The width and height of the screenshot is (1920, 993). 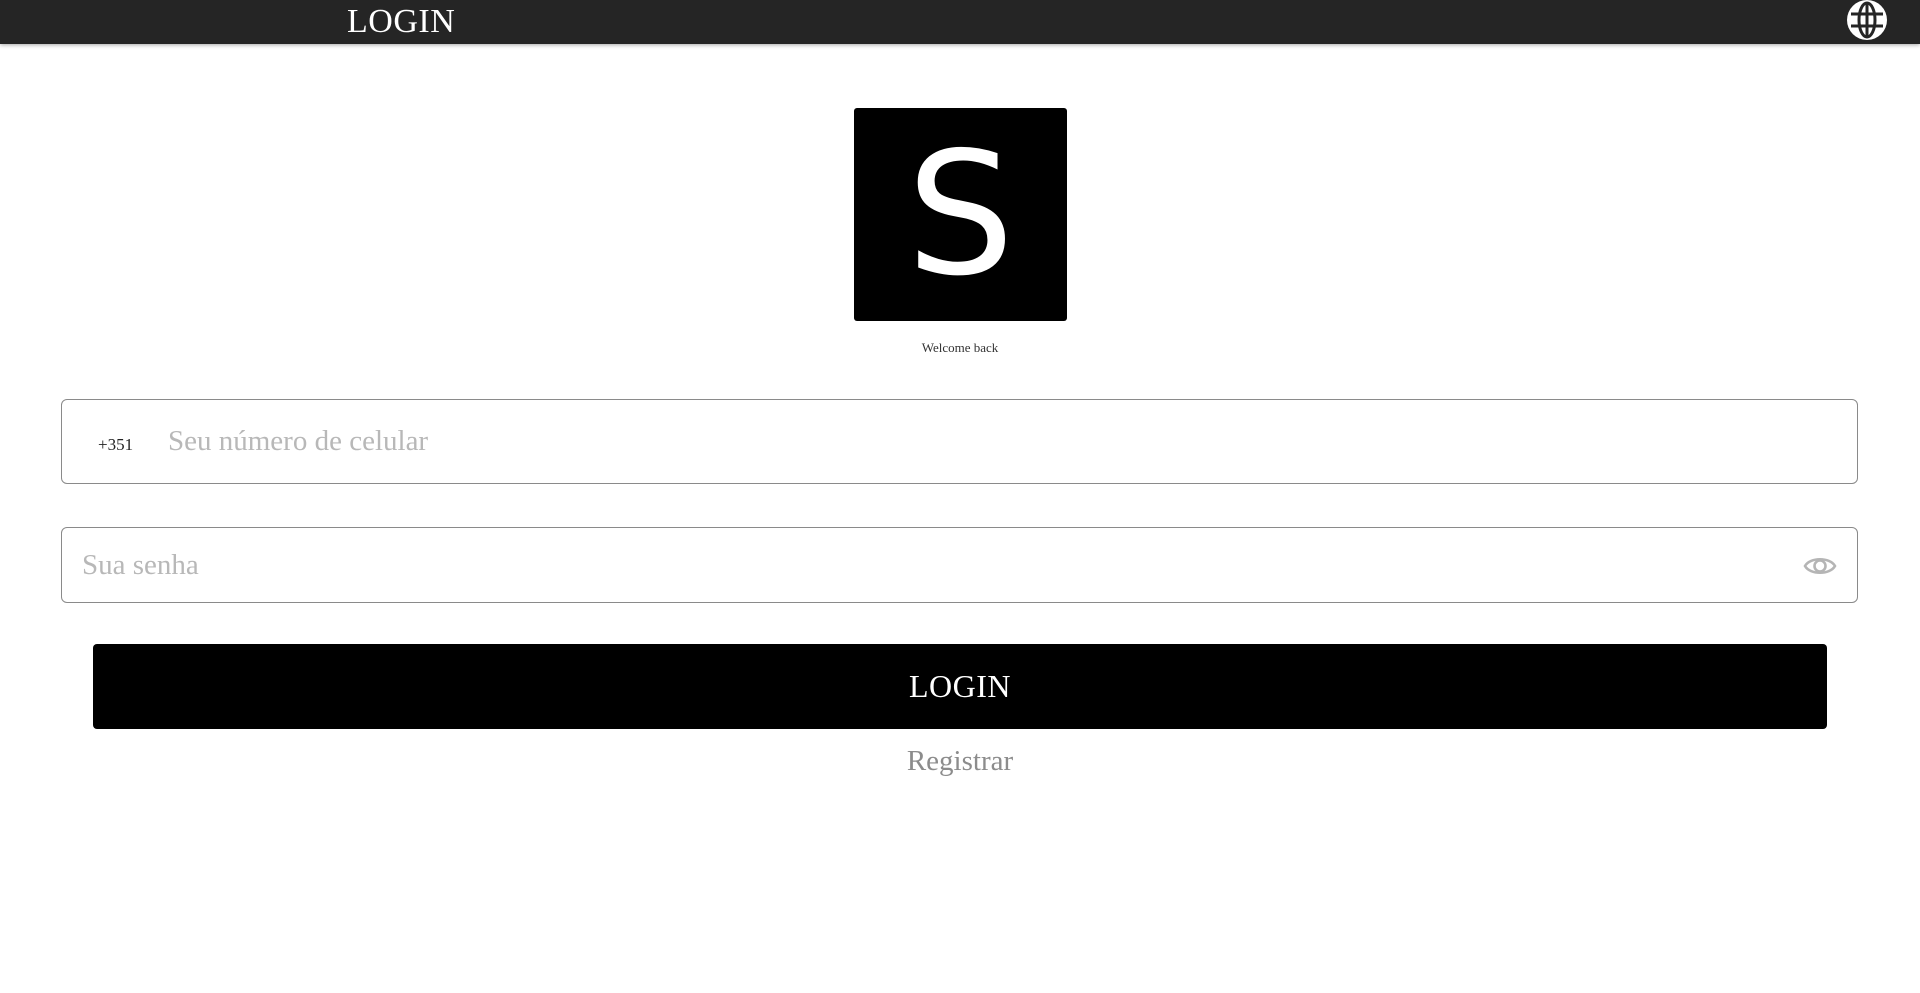 I want to click on phone-field: +351, so click(x=959, y=441).